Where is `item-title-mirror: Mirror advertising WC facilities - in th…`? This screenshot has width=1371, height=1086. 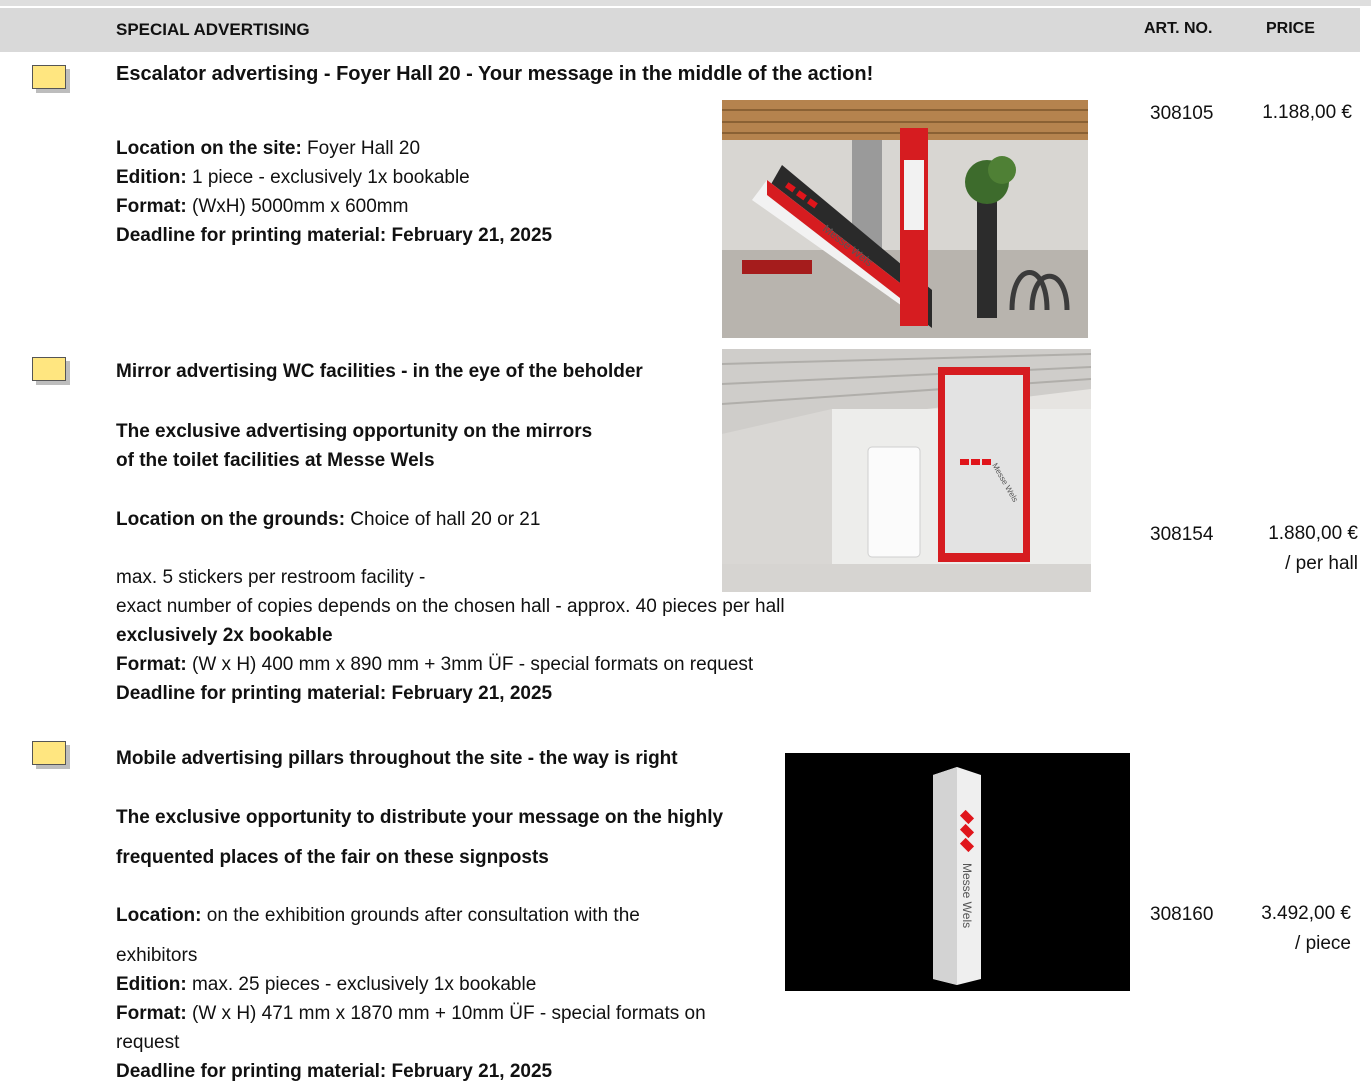 item-title-mirror: Mirror advertising WC facilities - in th… is located at coordinates (379, 371).